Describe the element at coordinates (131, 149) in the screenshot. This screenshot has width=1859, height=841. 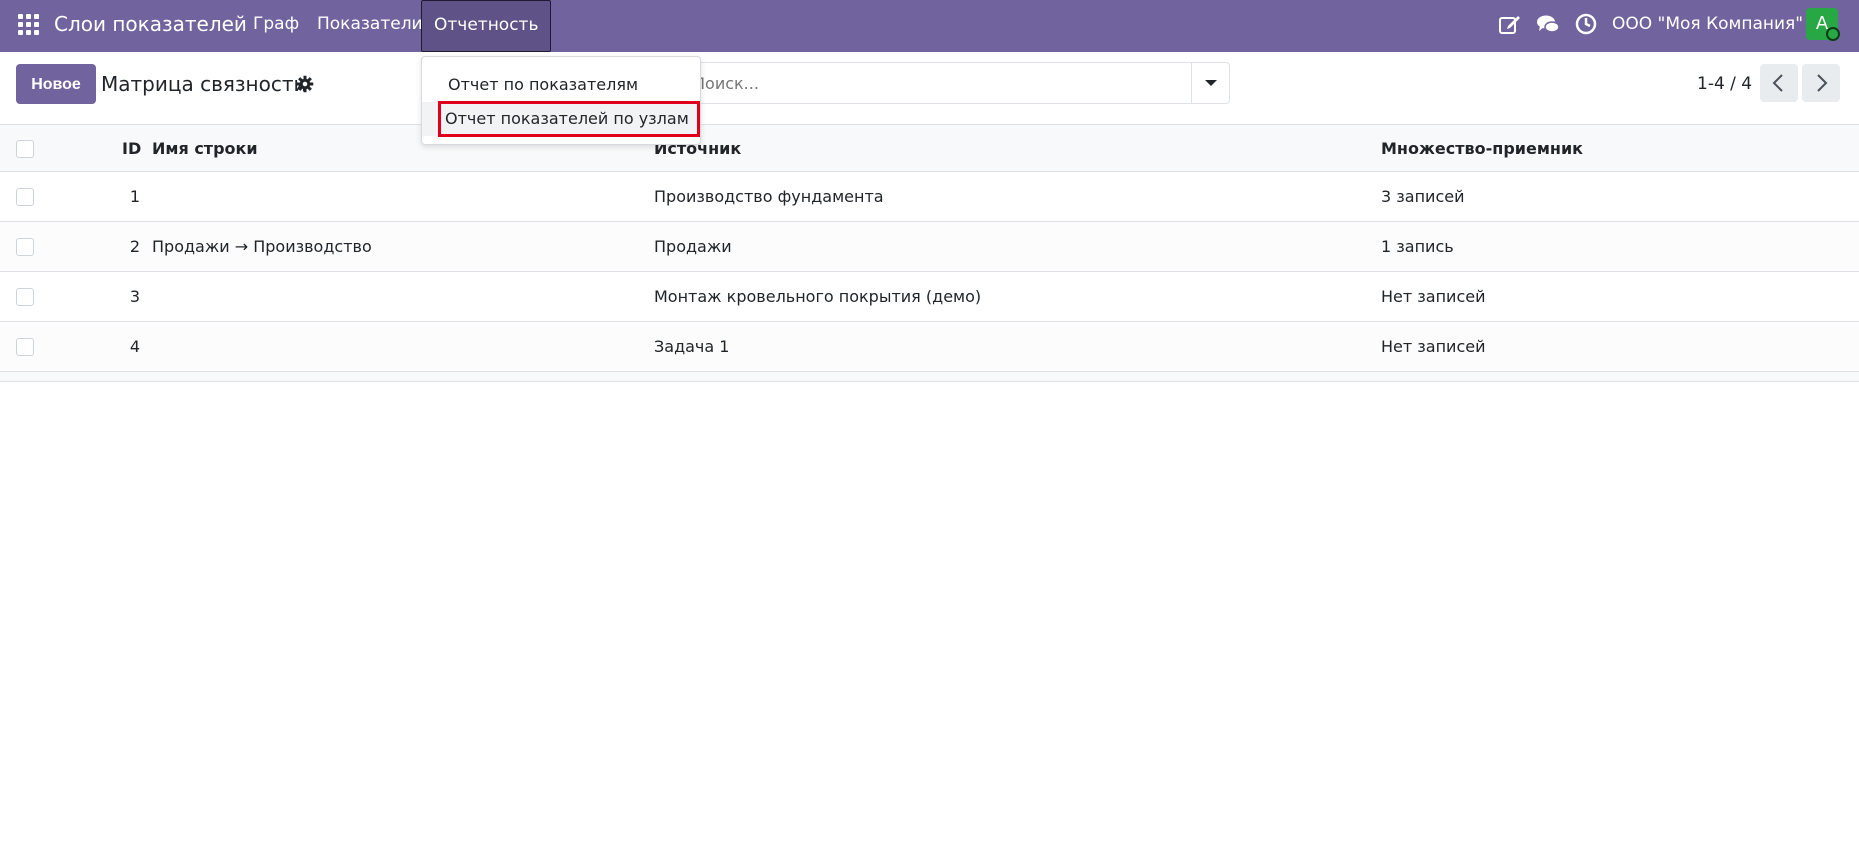
I see `column-header-id: ID` at that location.